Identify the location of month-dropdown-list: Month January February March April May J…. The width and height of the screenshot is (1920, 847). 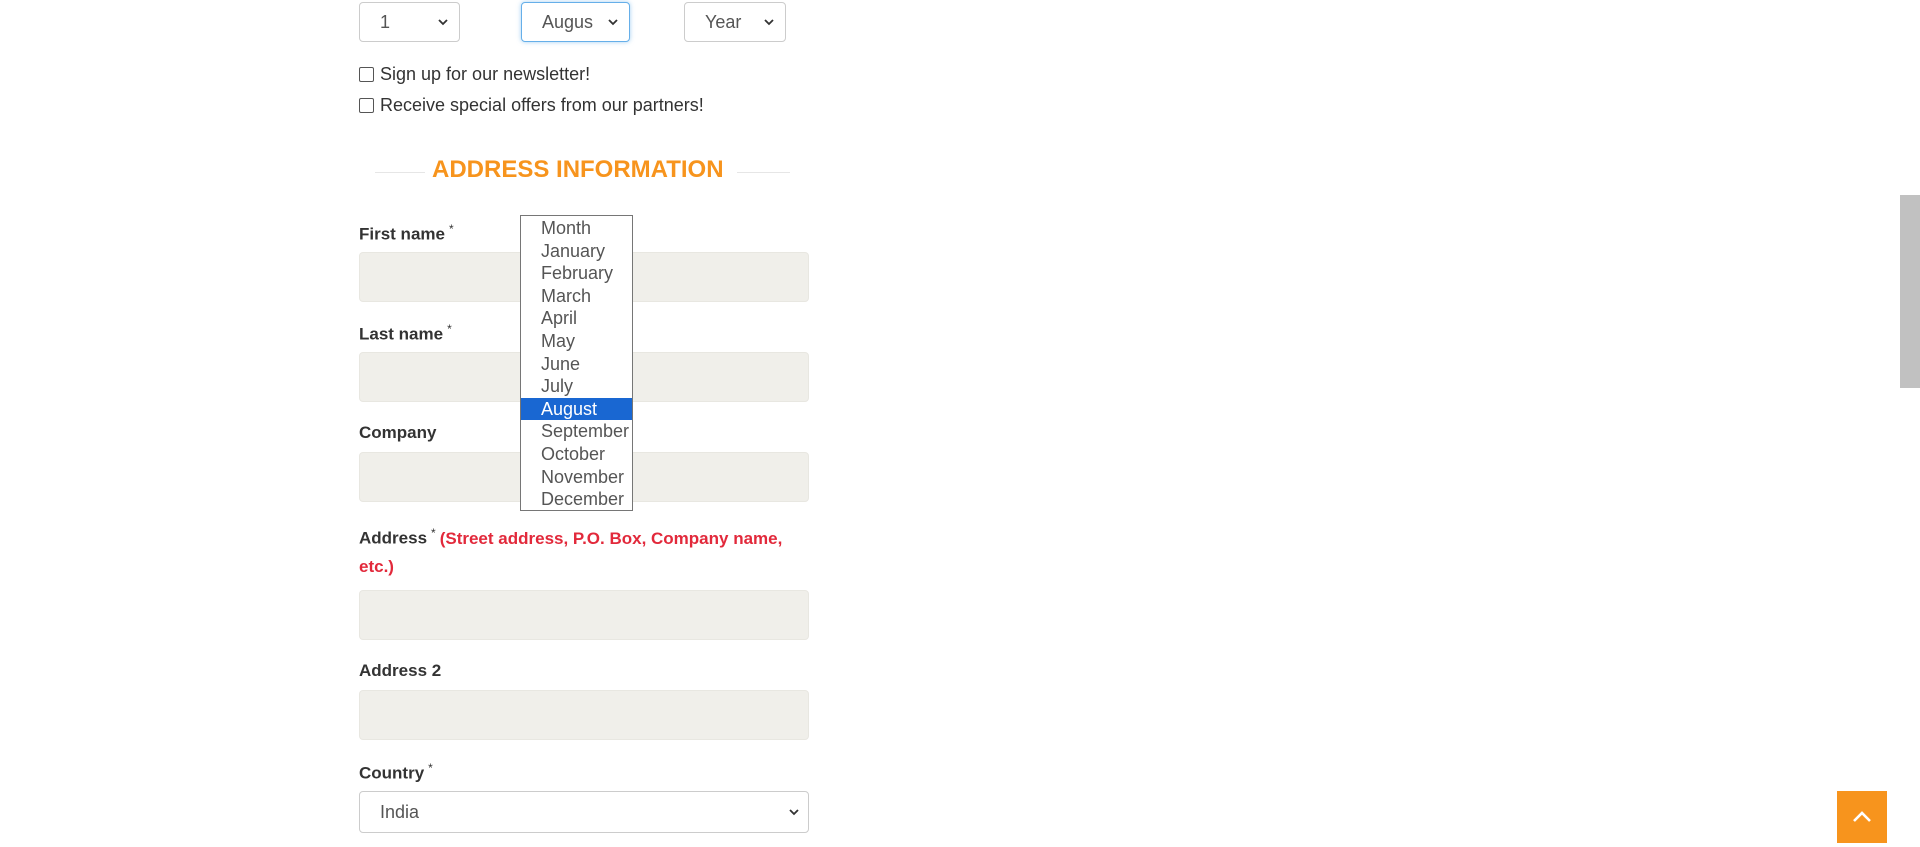
(576, 363).